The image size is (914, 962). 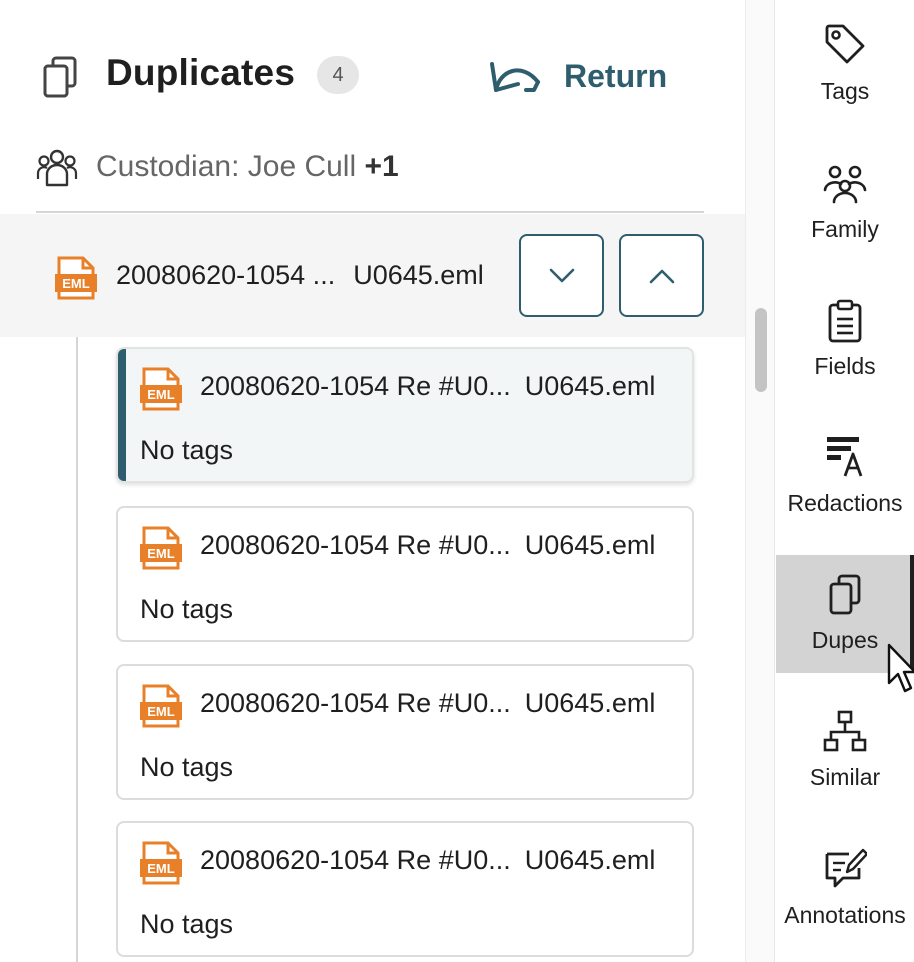 What do you see at coordinates (845, 366) in the screenshot?
I see `rail-label-fields: Fields` at bounding box center [845, 366].